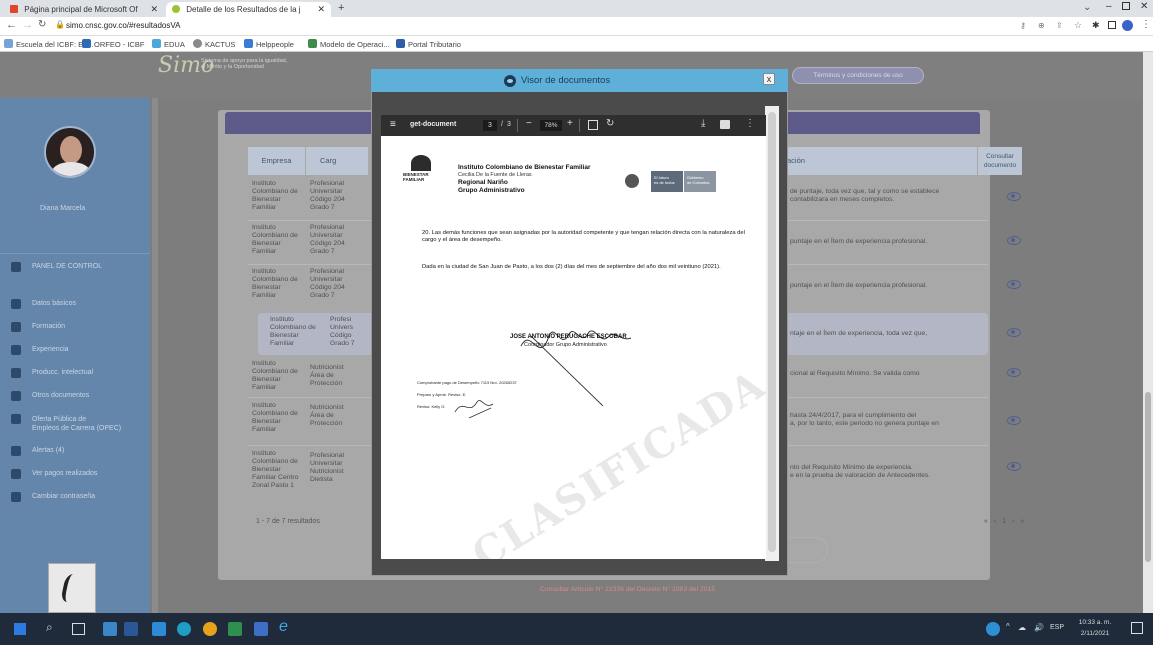  I want to click on sidebar-item-panel: PANEL DE CONTROL, so click(75, 267).